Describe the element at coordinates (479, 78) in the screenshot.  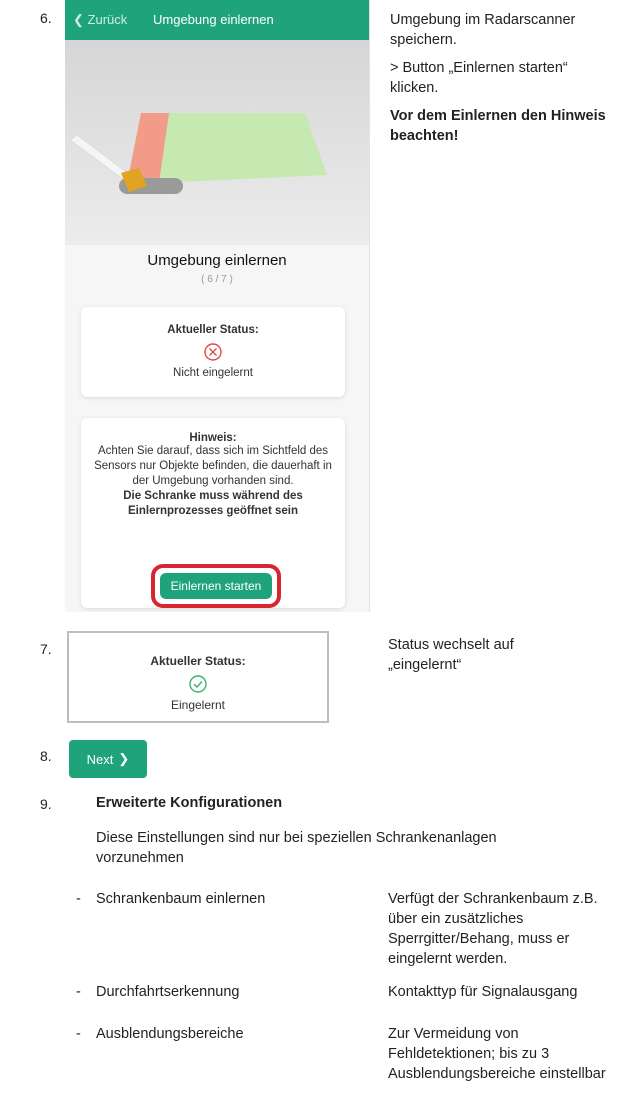
I see `step6-line2: > Button „Einlernen starten“ klicken.` at that location.